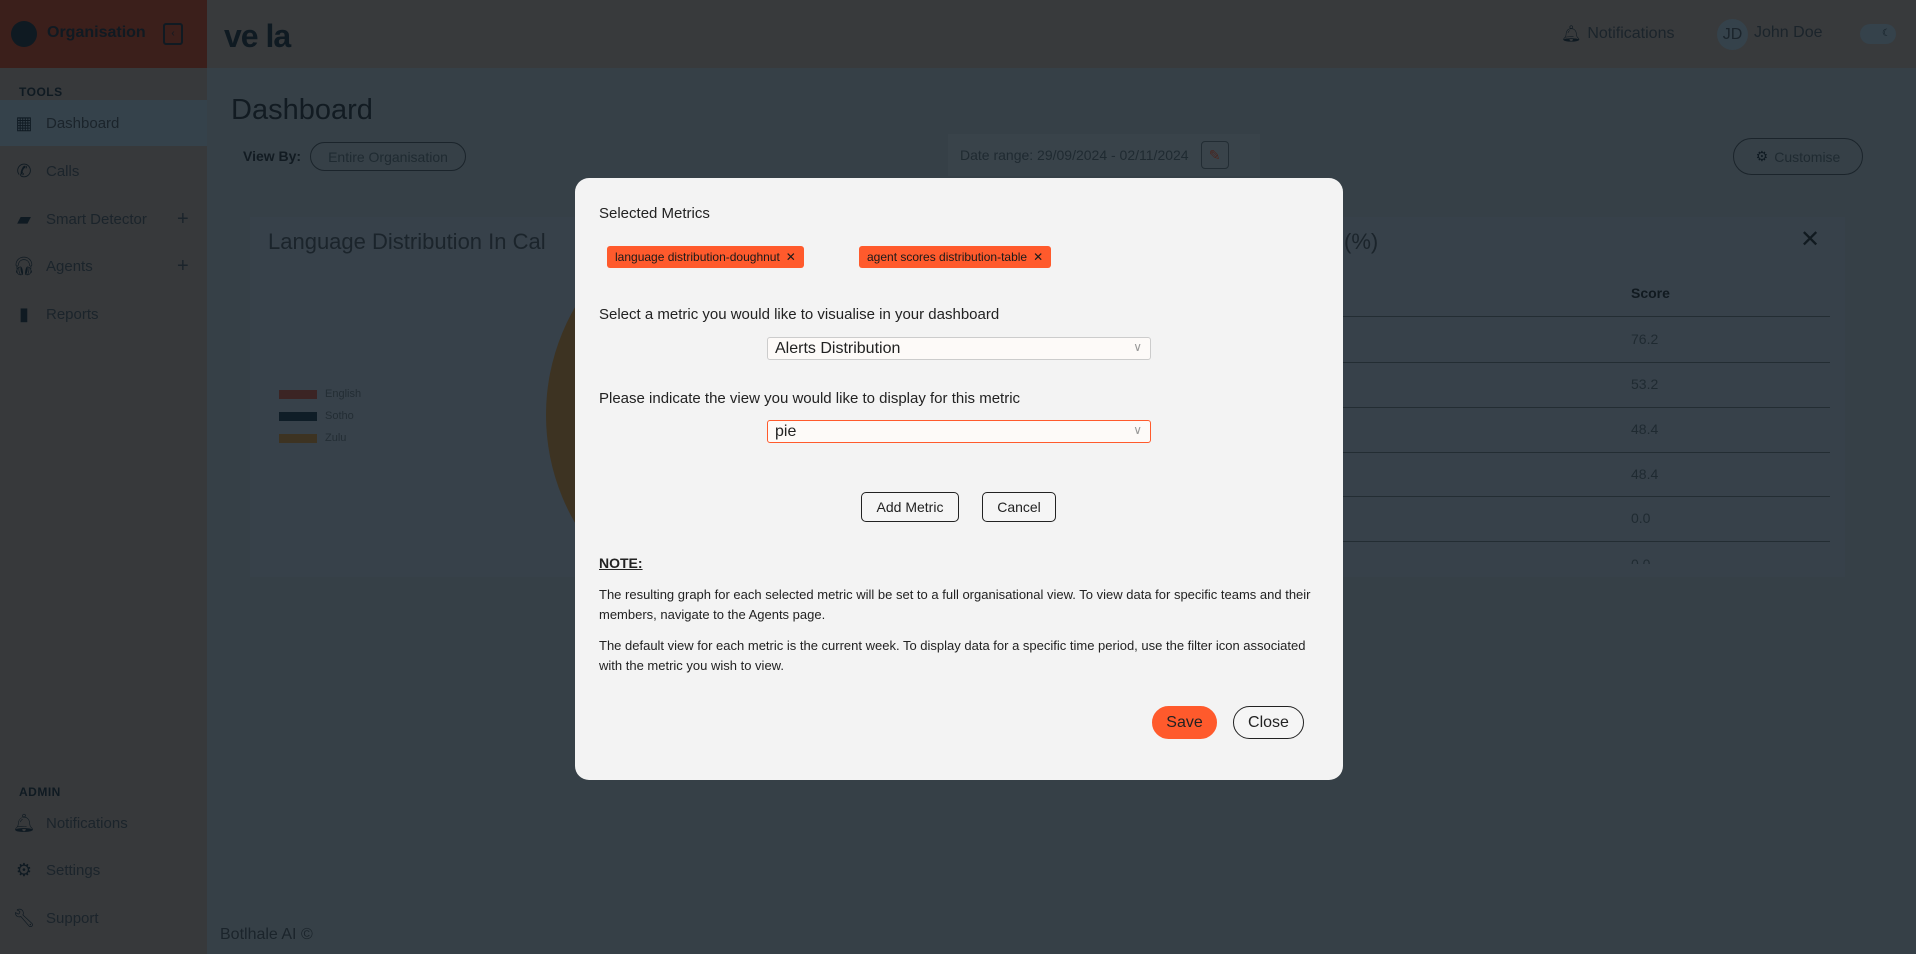 The image size is (1916, 954). I want to click on sidebar-item-dashboard: ▦ Dashboard, so click(103, 123).